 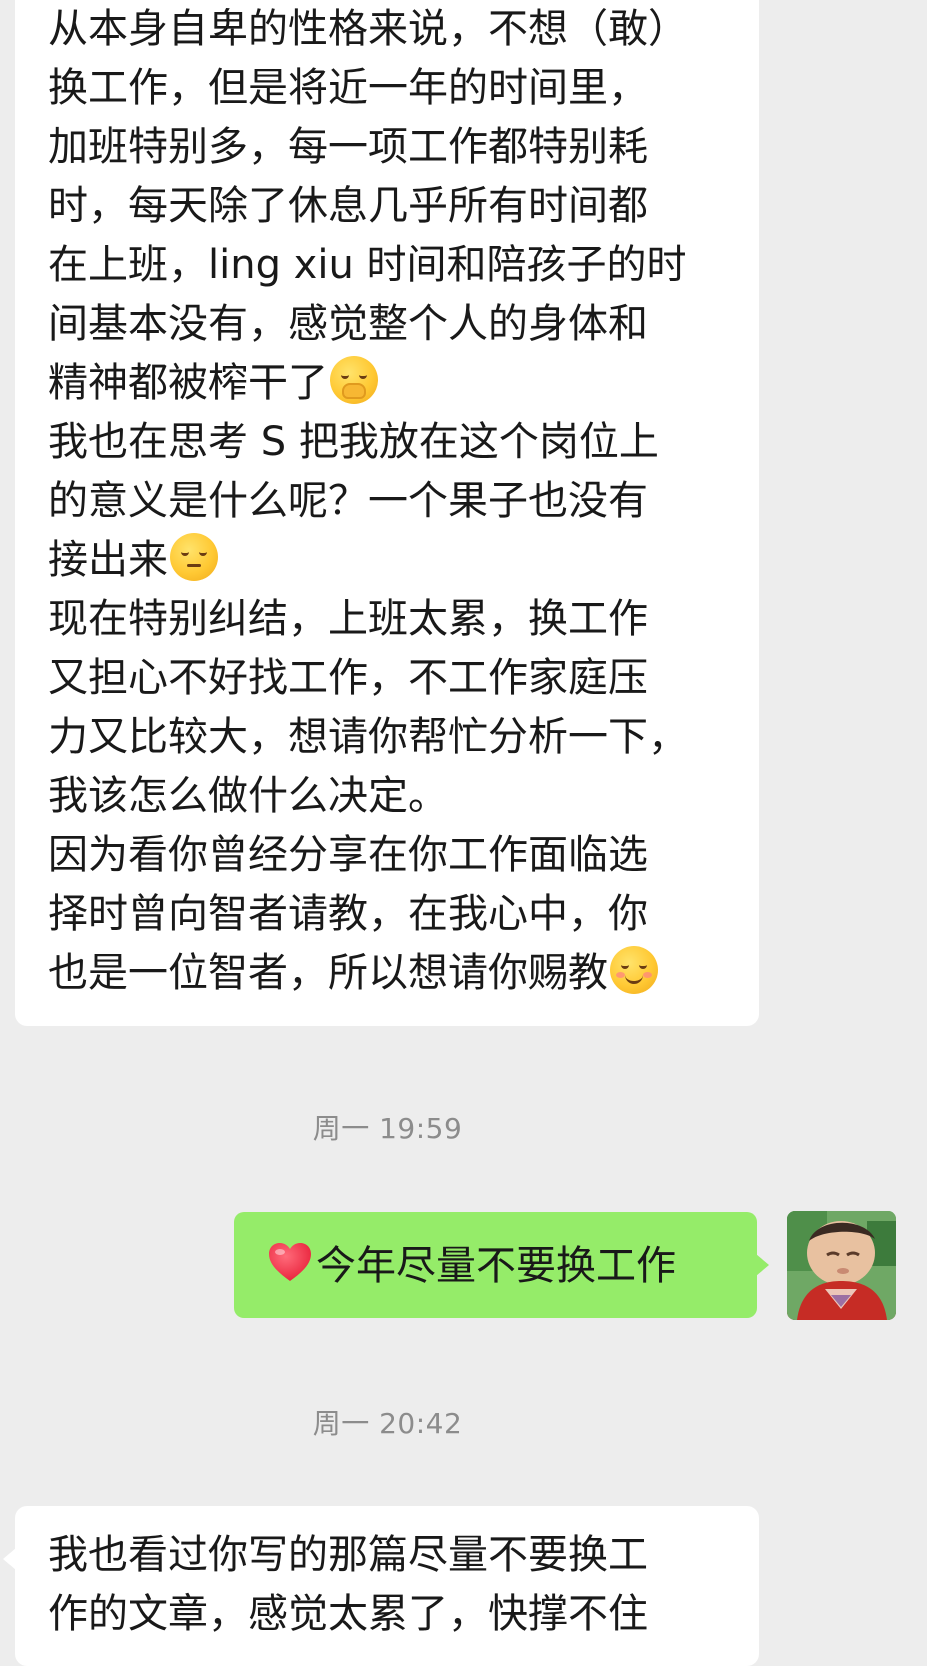 I want to click on pensive-face-emoji, so click(x=194, y=557).